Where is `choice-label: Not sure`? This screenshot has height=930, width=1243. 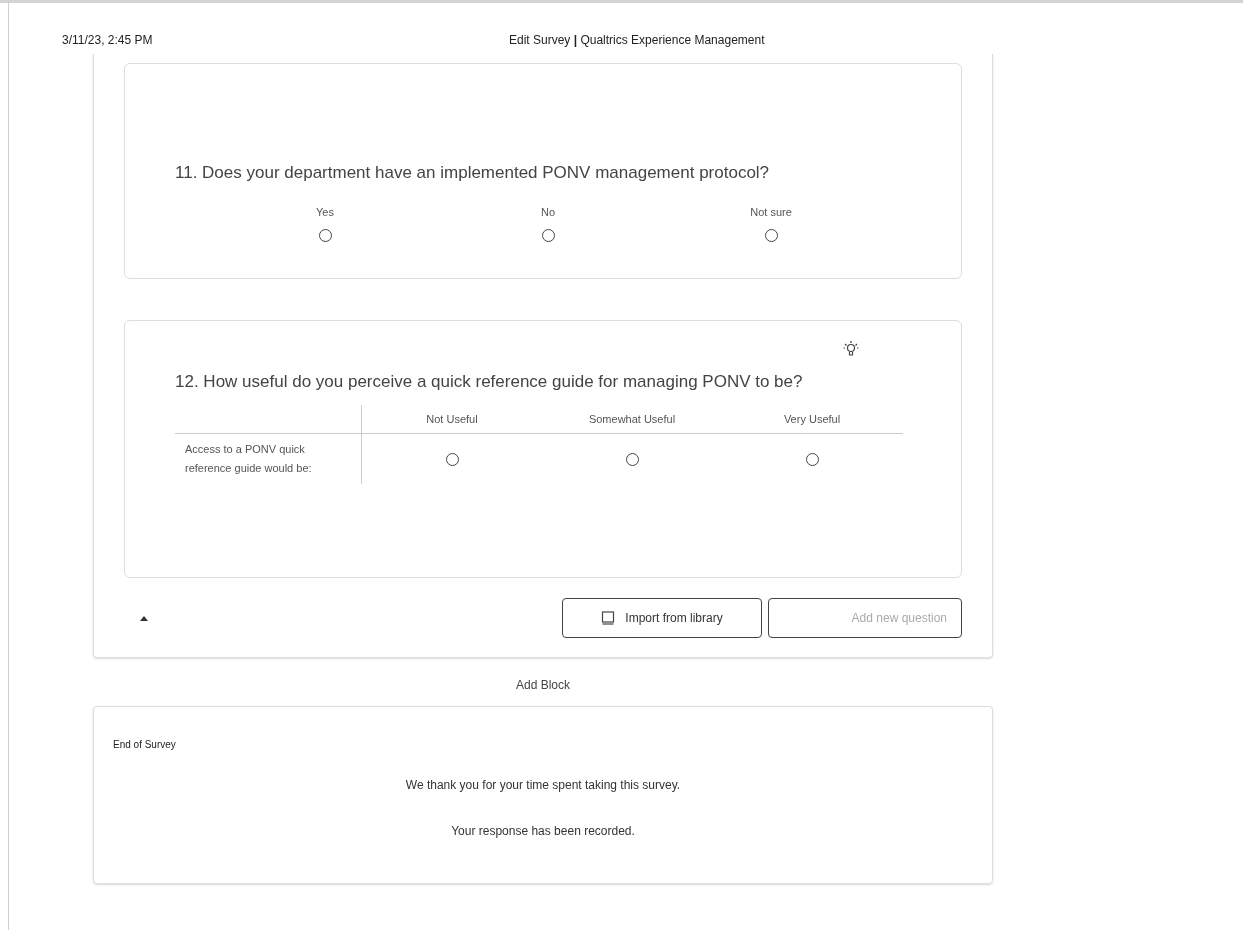 choice-label: Not sure is located at coordinates (771, 212).